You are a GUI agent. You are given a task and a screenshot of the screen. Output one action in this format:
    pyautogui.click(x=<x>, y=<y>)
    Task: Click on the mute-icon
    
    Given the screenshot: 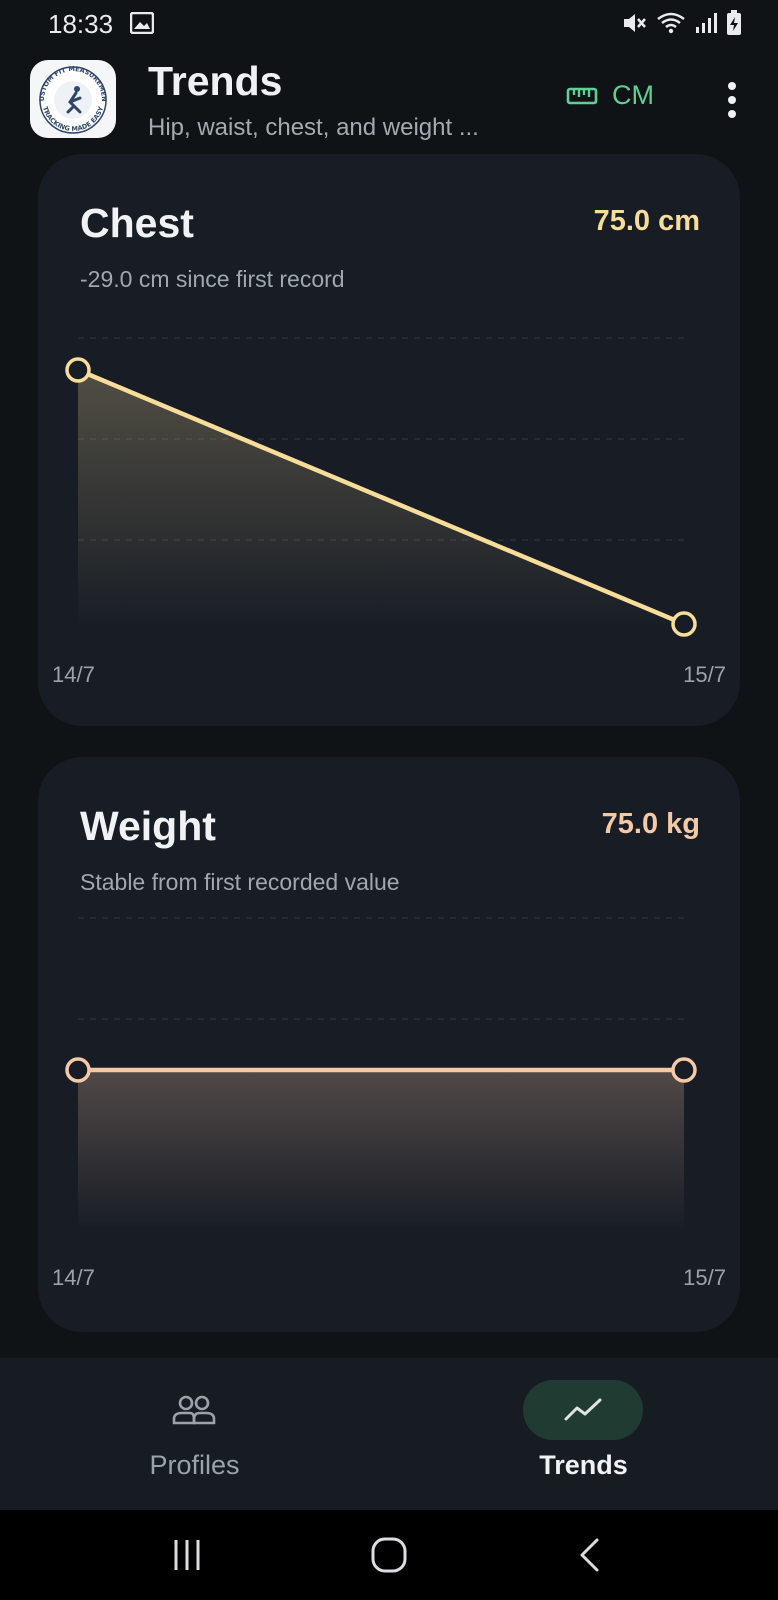 What is the action you would take?
    pyautogui.click(x=635, y=23)
    